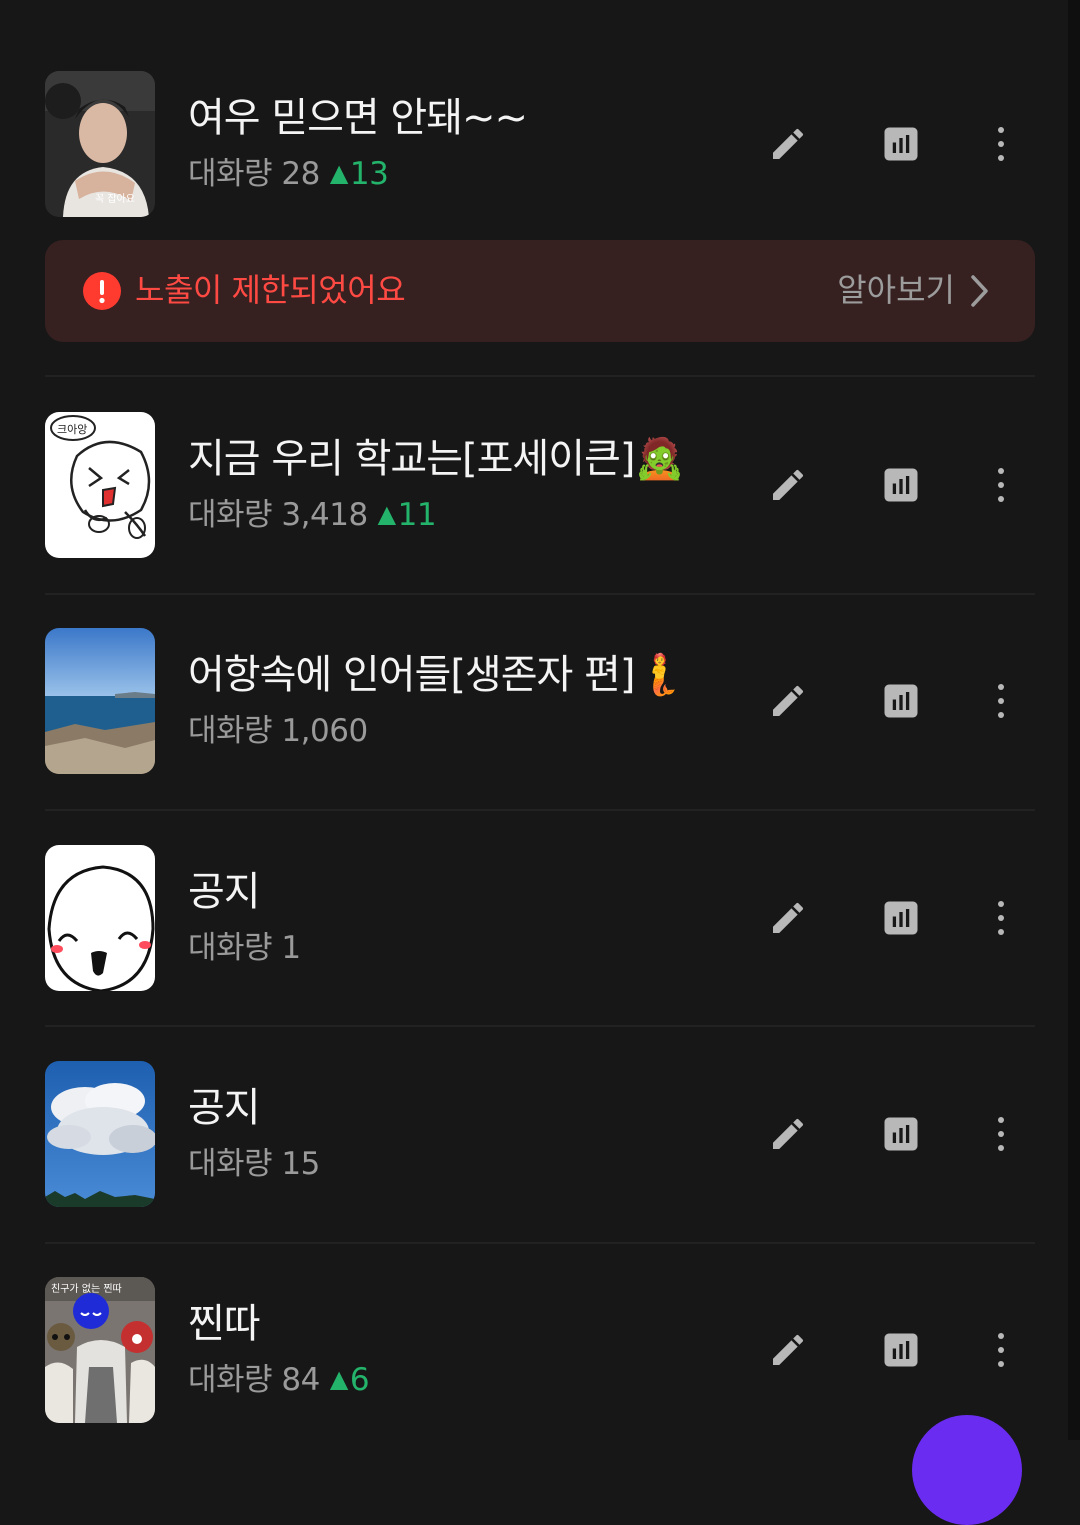 This screenshot has width=1080, height=1525. Describe the element at coordinates (324, 515) in the screenshot. I see `stats-count: 3,418` at that location.